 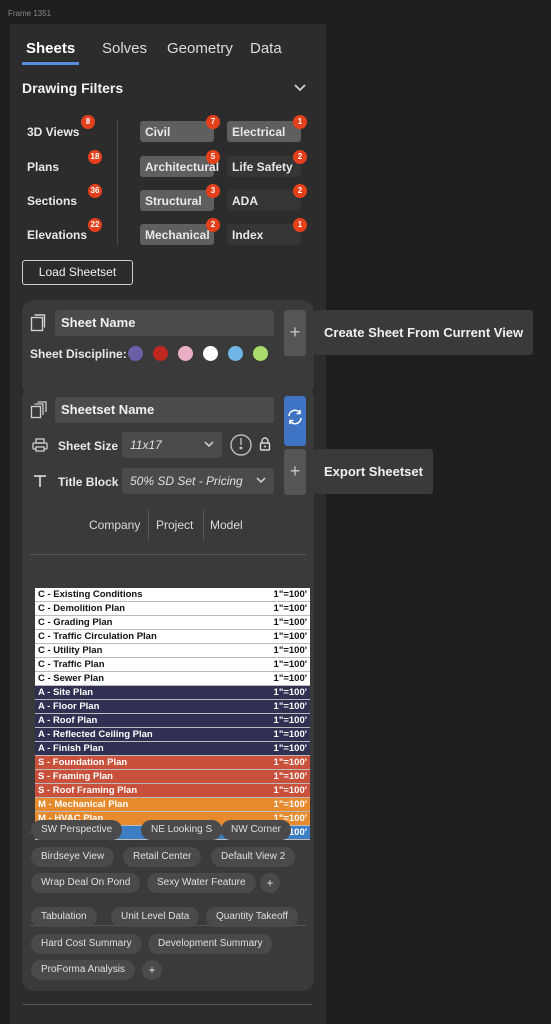 What do you see at coordinates (172, 636) in the screenshot?
I see `sheet-row: C - Traffic Circulation Plan 1"=100'` at bounding box center [172, 636].